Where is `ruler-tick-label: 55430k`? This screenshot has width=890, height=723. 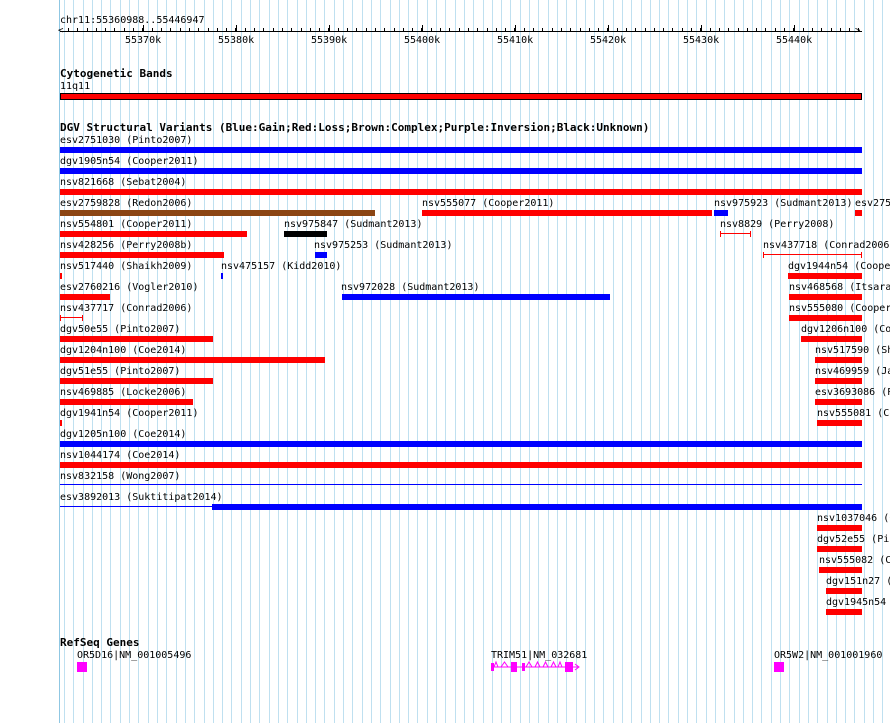 ruler-tick-label: 55430k is located at coordinates (701, 40).